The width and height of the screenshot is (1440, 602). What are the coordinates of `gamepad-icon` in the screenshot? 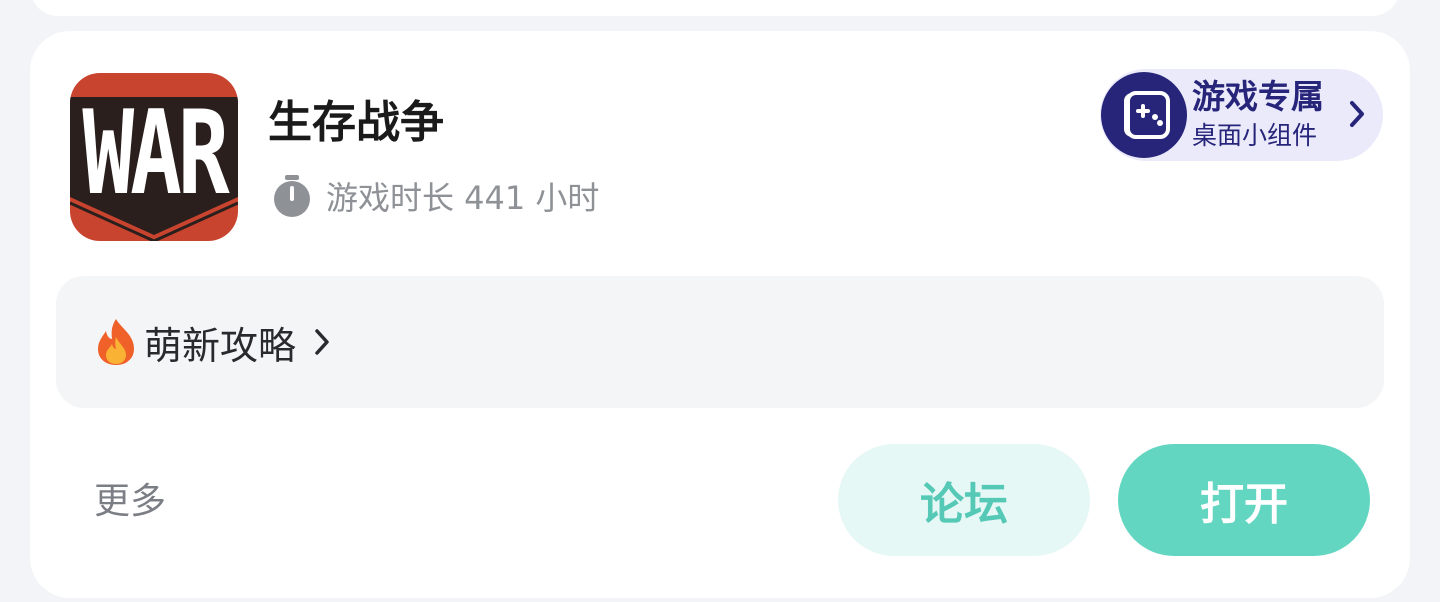 It's located at (1144, 115).